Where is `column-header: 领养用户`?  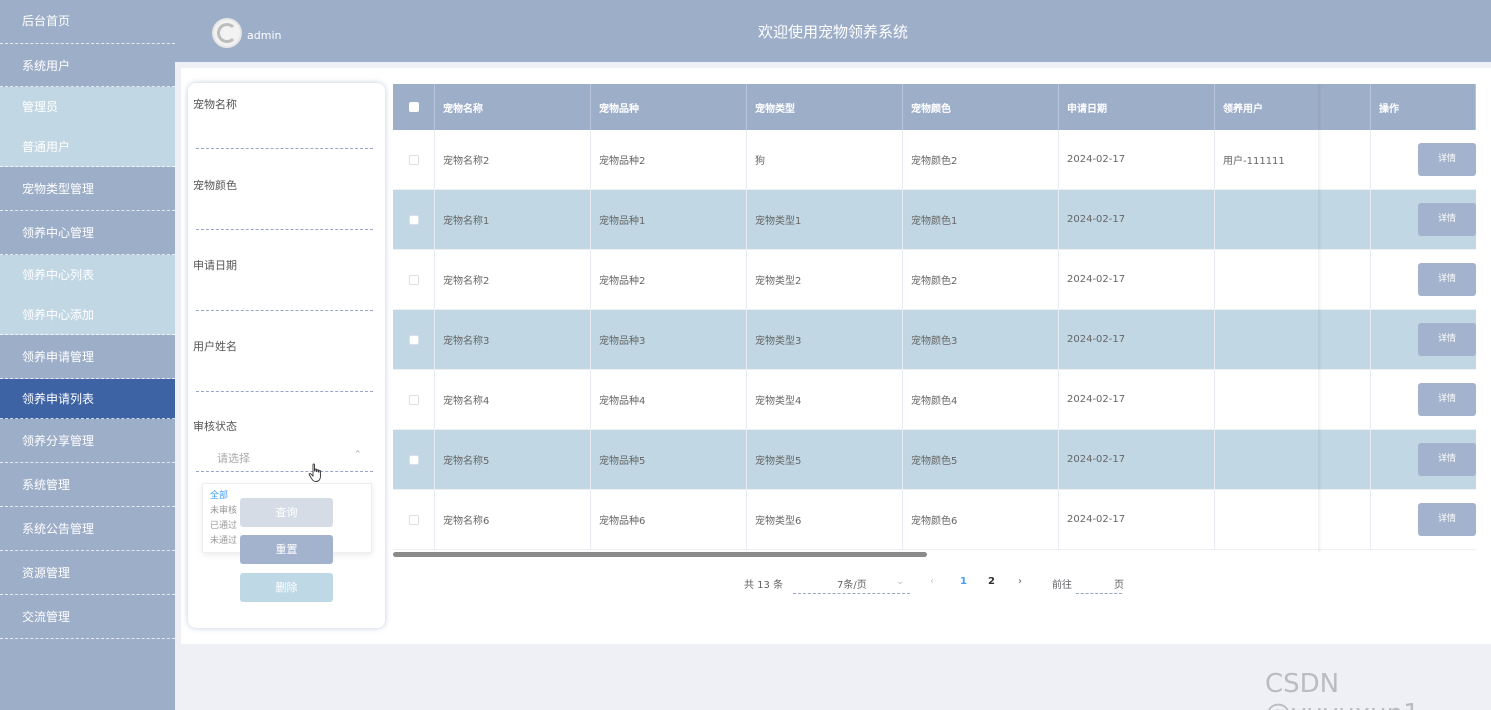
column-header: 领养用户 is located at coordinates (1293, 107).